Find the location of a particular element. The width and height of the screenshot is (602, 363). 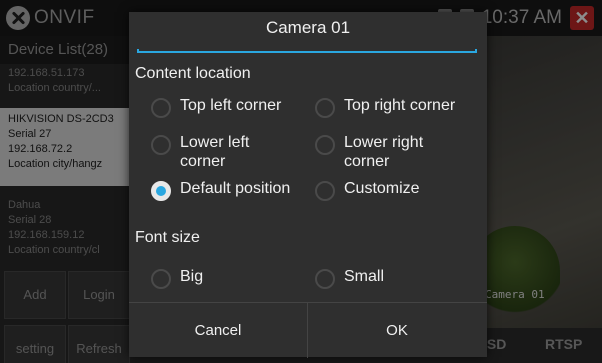

option-label: Big is located at coordinates (192, 276).